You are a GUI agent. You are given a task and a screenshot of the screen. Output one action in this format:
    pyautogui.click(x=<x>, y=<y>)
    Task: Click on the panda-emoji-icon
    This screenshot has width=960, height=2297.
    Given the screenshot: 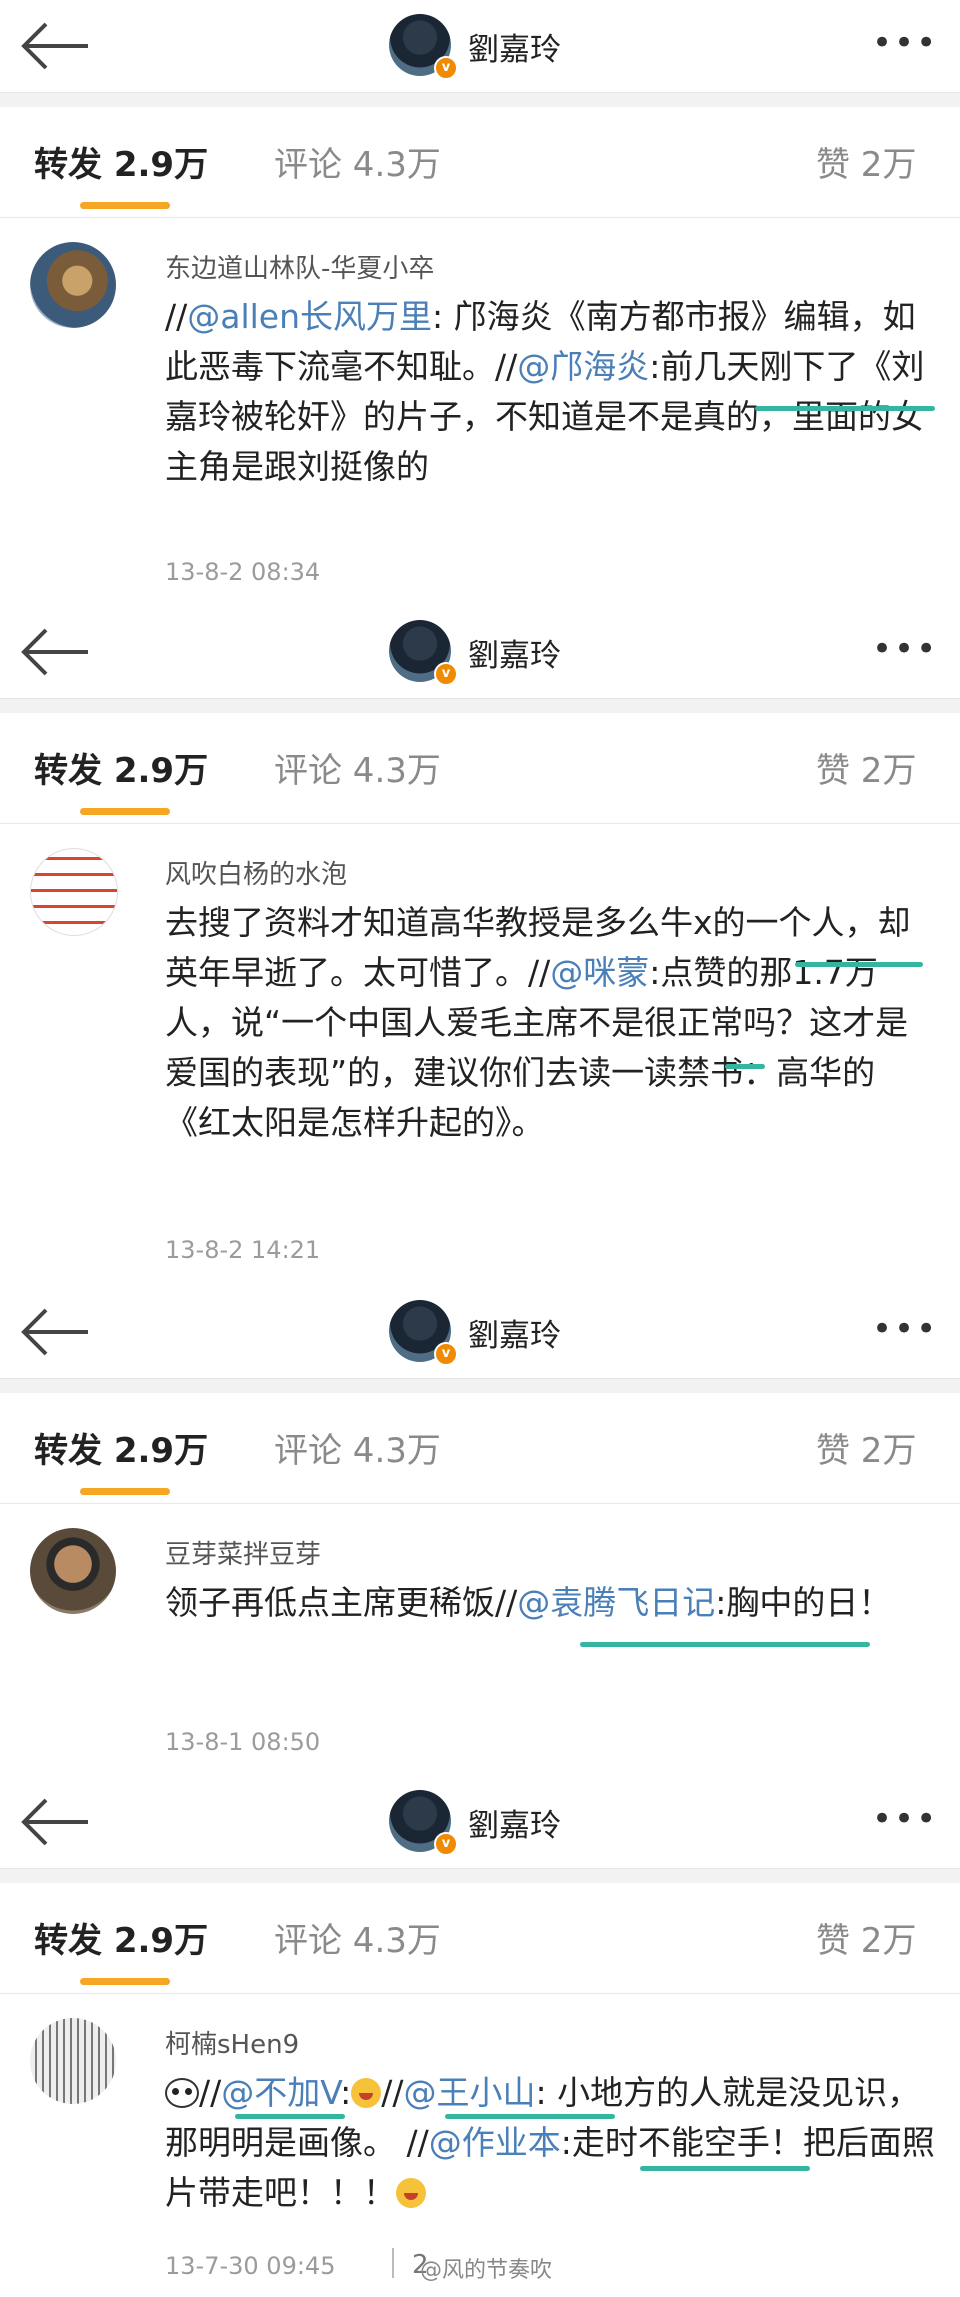 What is the action you would take?
    pyautogui.click(x=182, y=2093)
    